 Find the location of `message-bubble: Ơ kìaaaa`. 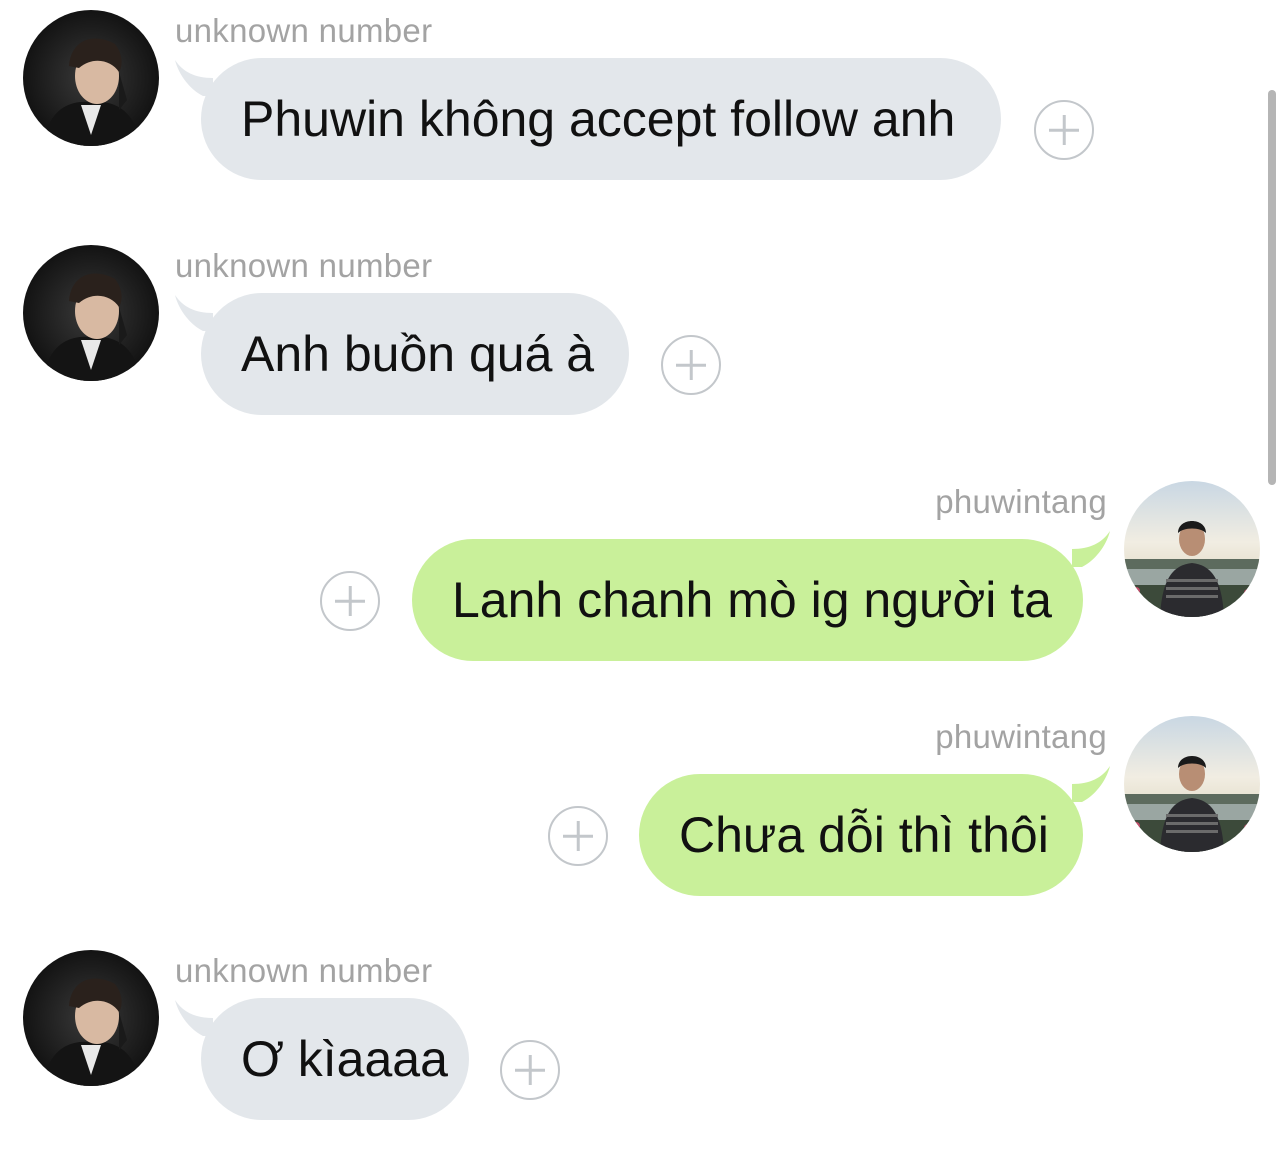

message-bubble: Ơ kìaaaa is located at coordinates (335, 1059).